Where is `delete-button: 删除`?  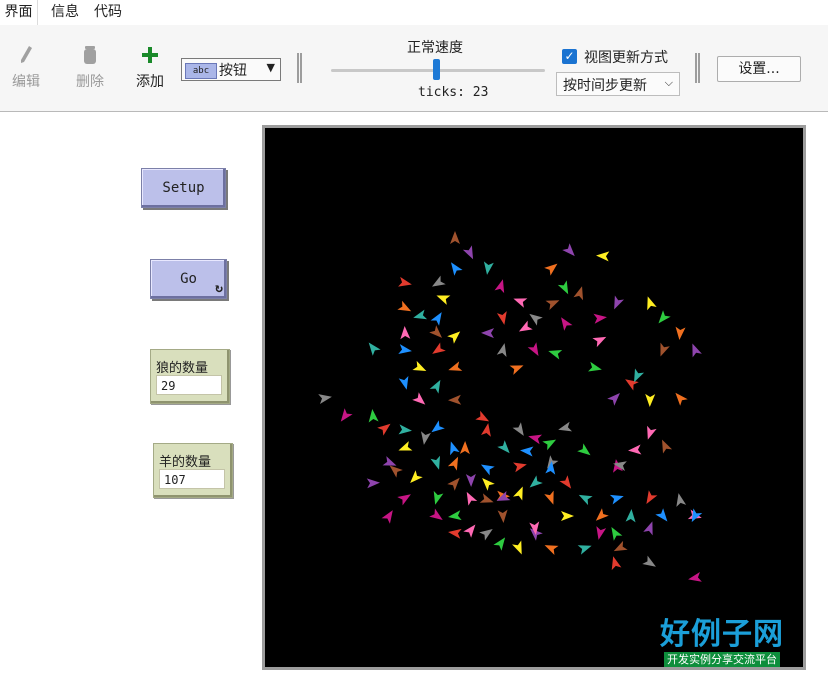
delete-button: 删除 is located at coordinates (90, 68).